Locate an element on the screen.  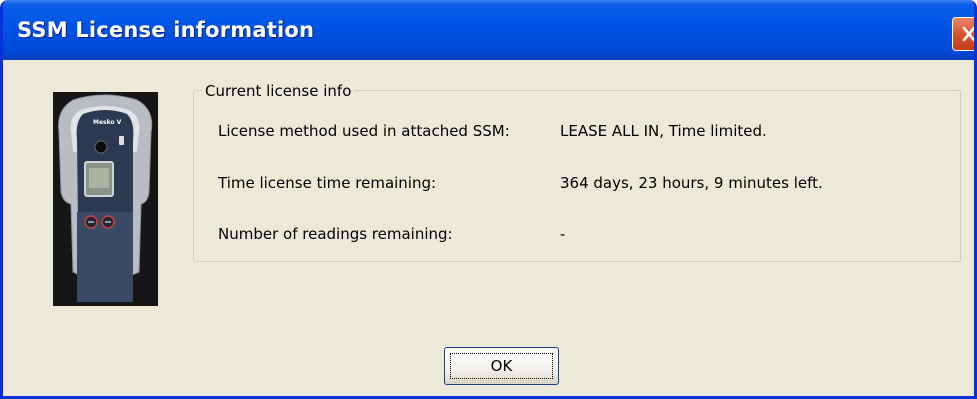
license-method-label: License method used in attached SSM: is located at coordinates (364, 131).